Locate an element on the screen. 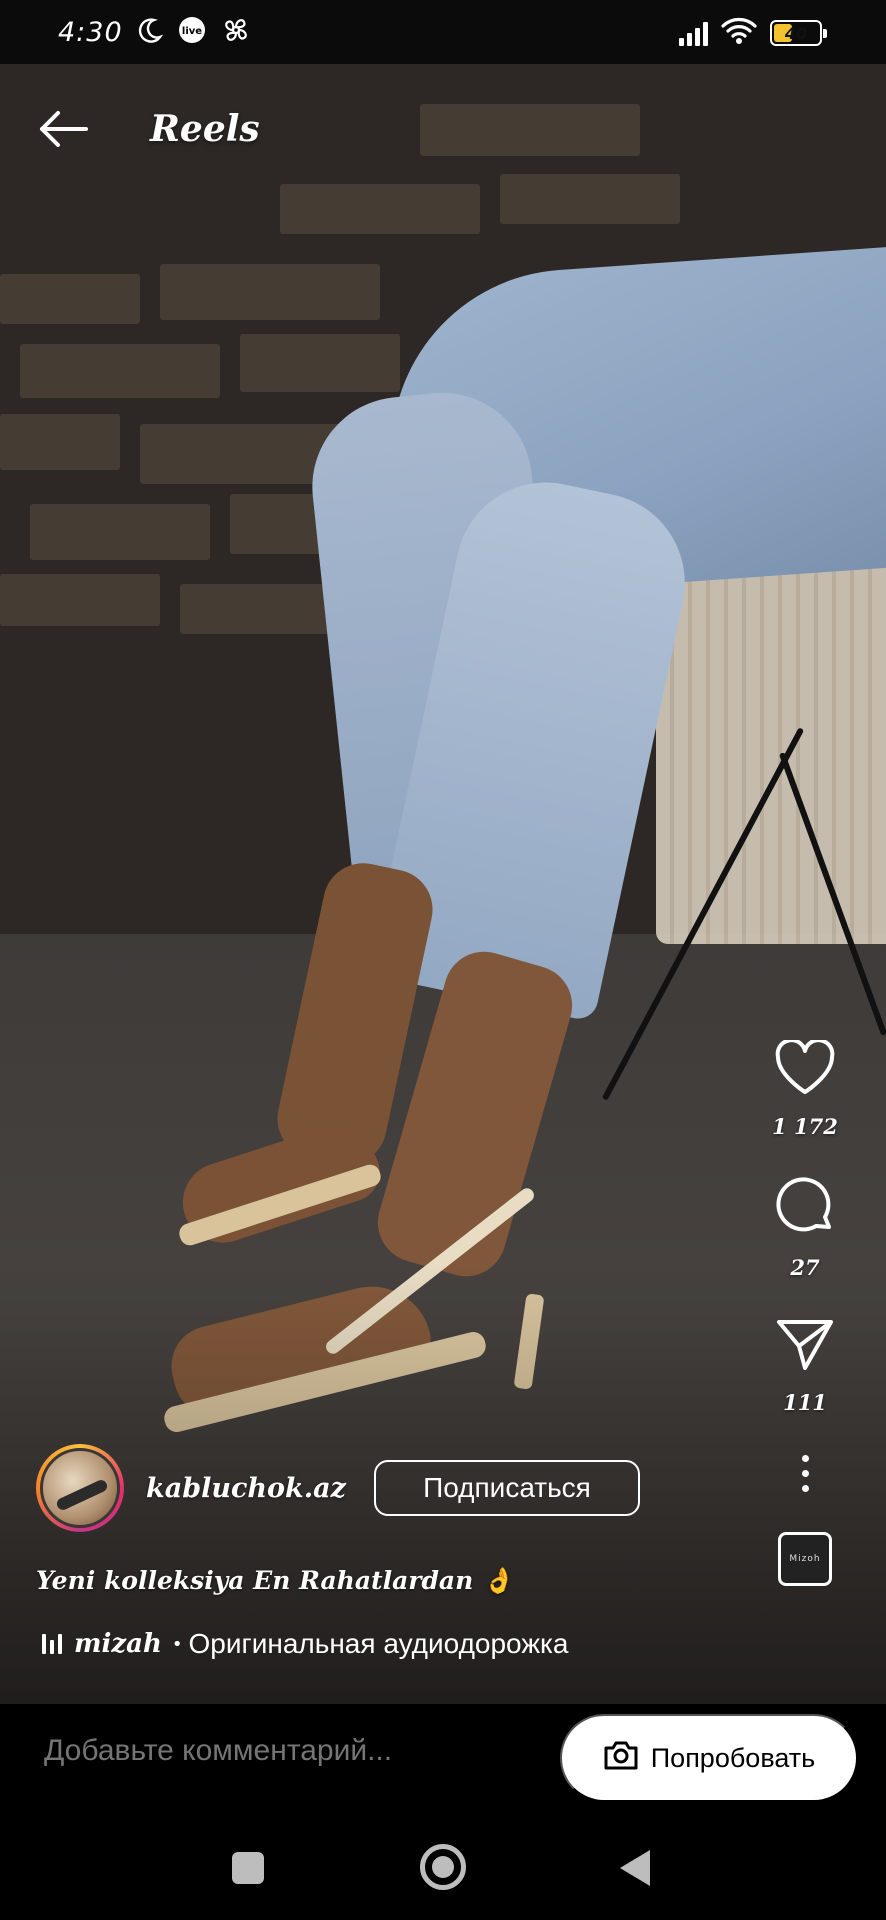 The height and width of the screenshot is (1920, 886). share-action: 111 is located at coordinates (805, 1365).